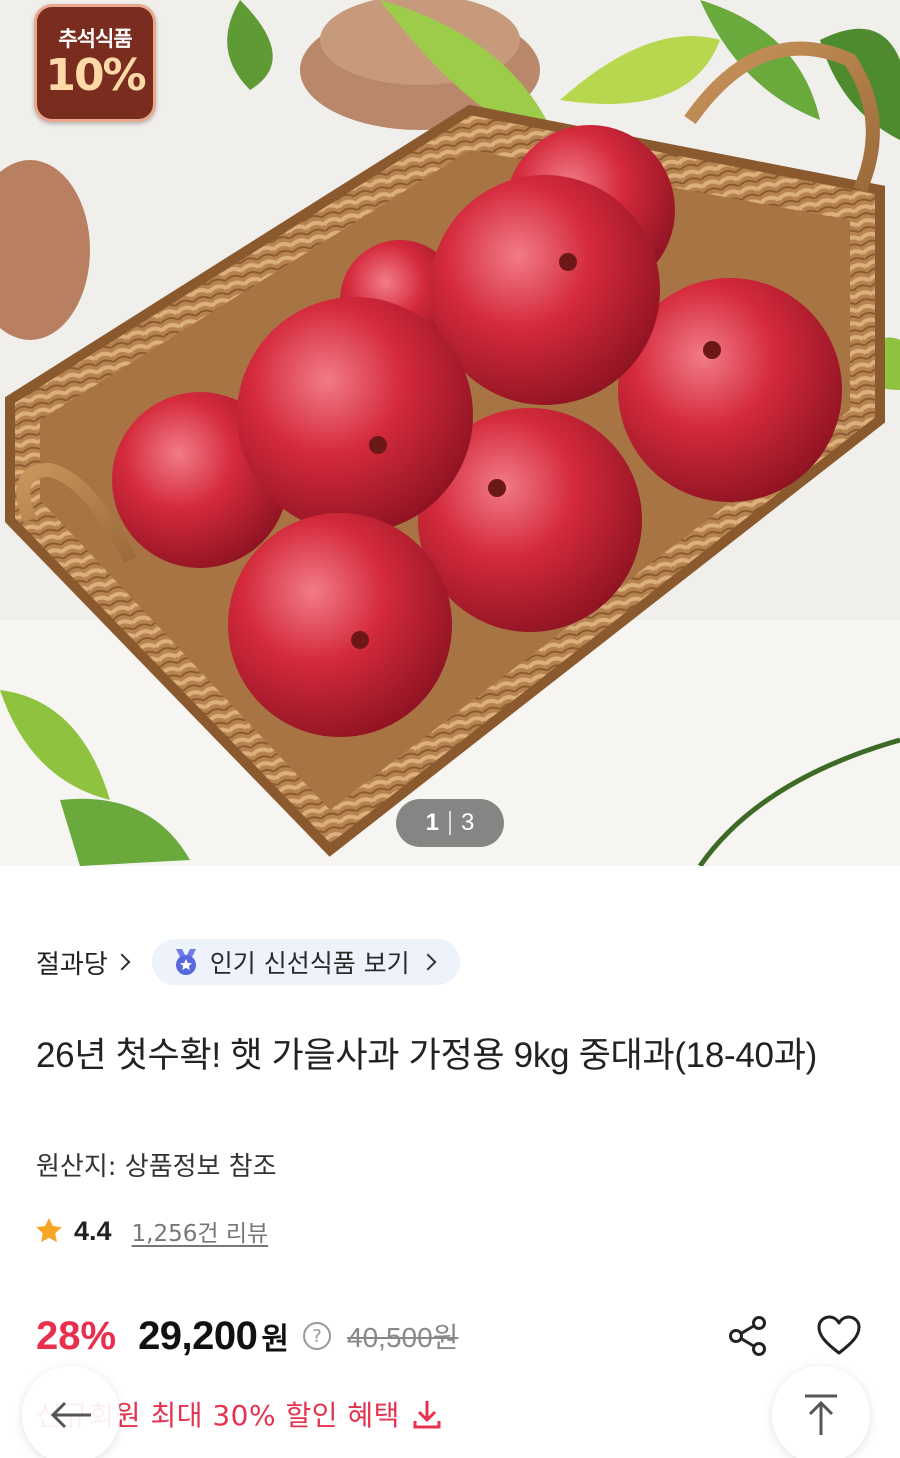 This screenshot has width=900, height=1458. I want to click on medal-icon, so click(185, 962).